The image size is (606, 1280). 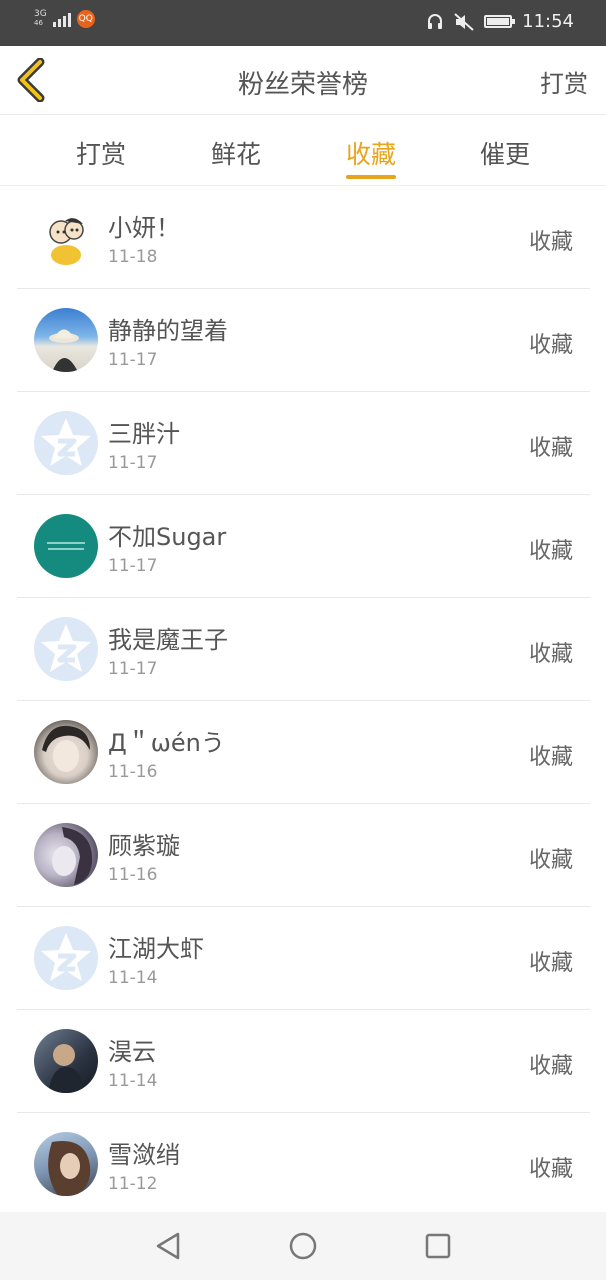 I want to click on tab-urge-update: 催更, so click(x=505, y=153).